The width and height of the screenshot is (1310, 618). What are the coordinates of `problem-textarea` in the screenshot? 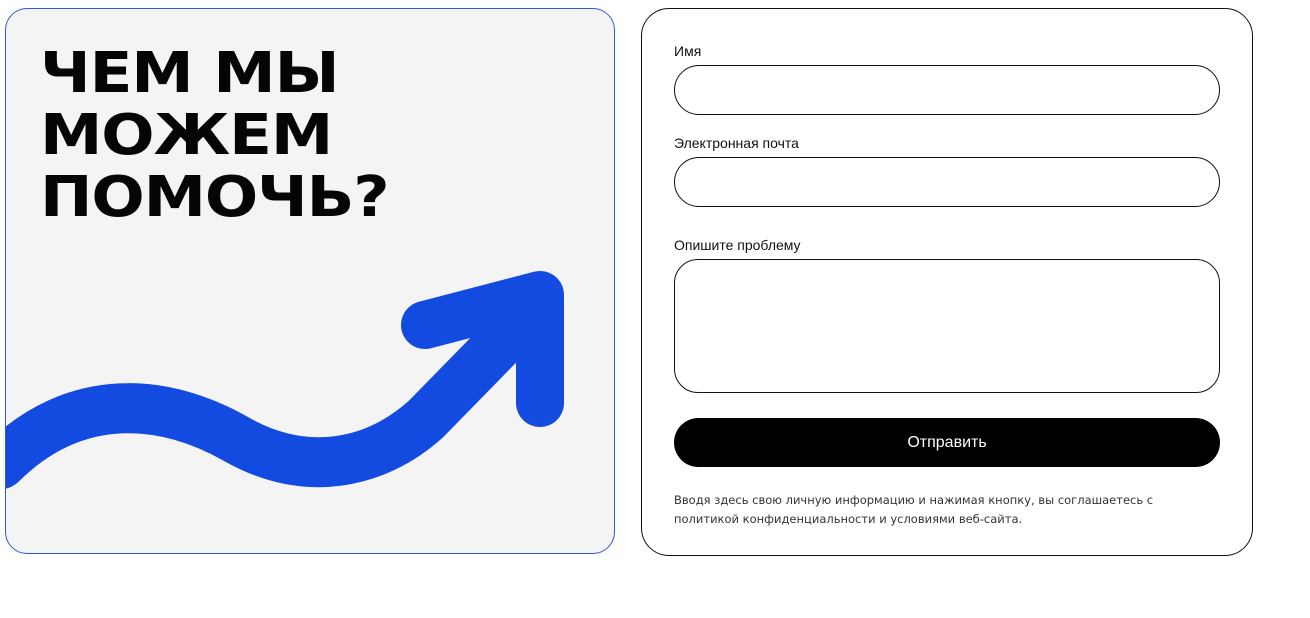 It's located at (947, 326).